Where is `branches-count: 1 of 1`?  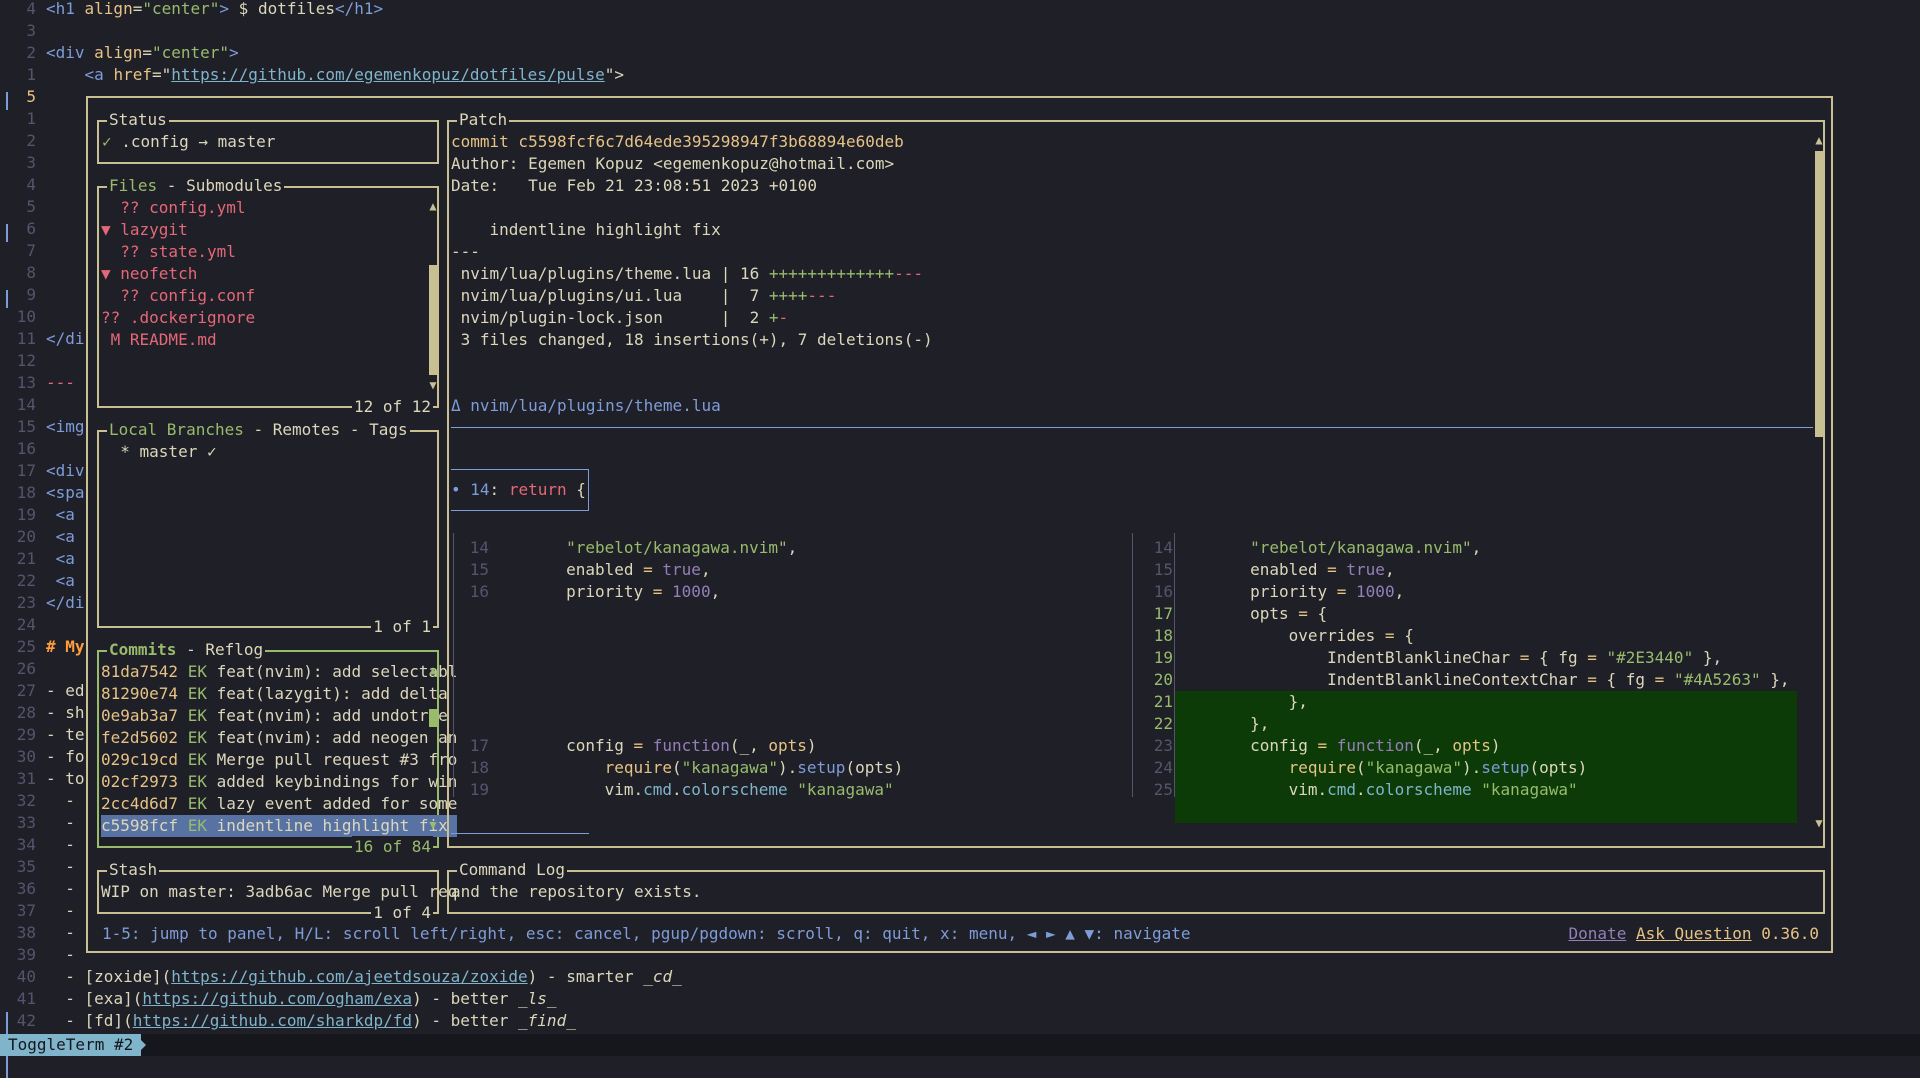 branches-count: 1 of 1 is located at coordinates (402, 627).